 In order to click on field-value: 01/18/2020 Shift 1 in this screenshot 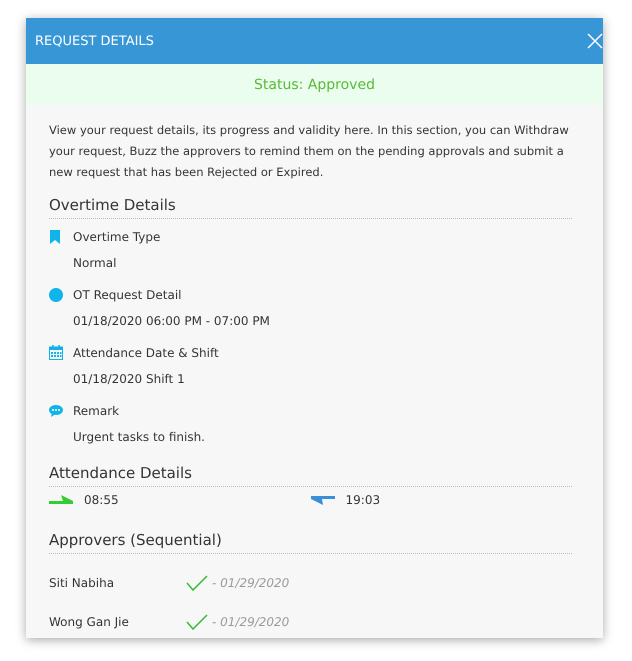, I will do `click(129, 379)`.